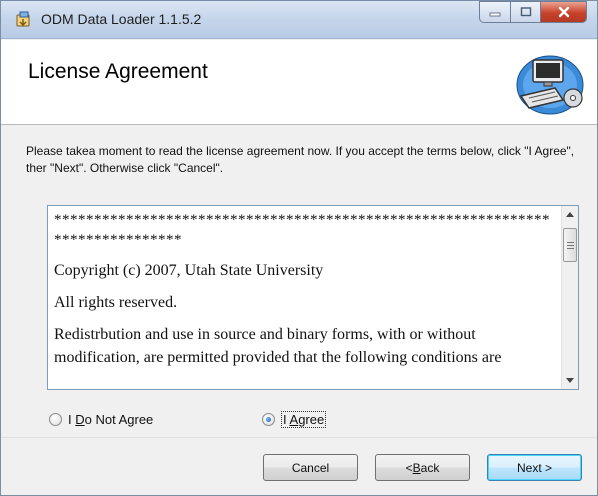  I want to click on scroll-down-arrow-icon, so click(570, 380).